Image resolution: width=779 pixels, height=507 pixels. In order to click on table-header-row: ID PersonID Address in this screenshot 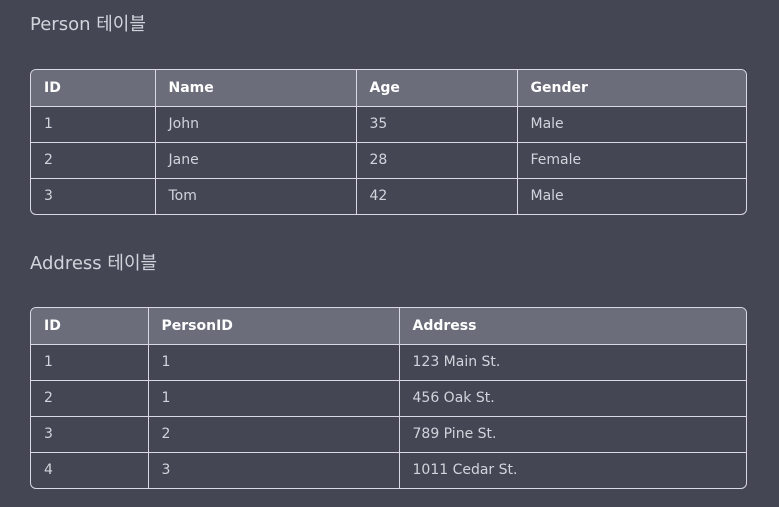, I will do `click(388, 326)`.